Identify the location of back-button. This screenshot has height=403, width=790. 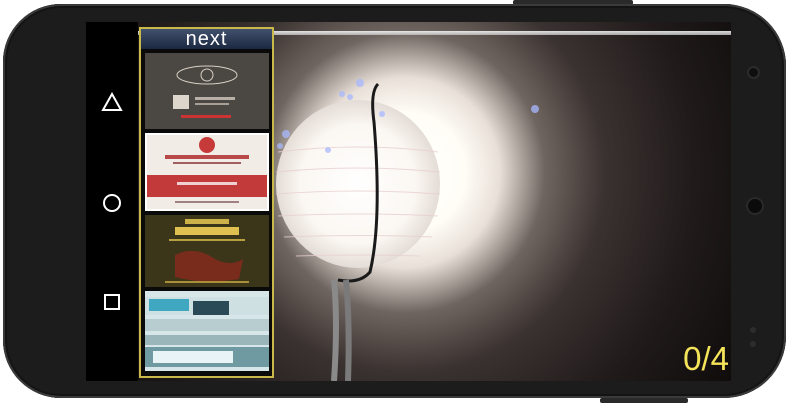
(112, 102).